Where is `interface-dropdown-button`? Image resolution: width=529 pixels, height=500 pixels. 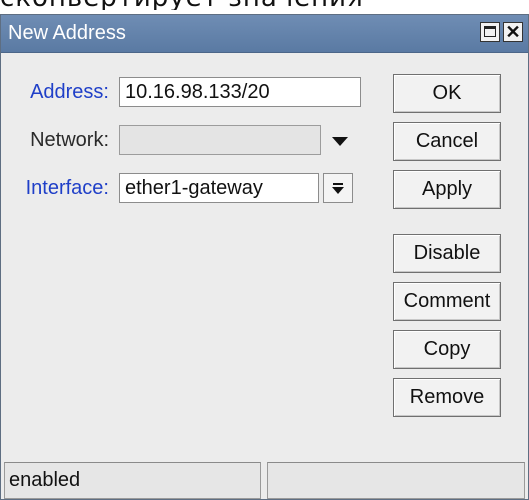
interface-dropdown-button is located at coordinates (338, 188).